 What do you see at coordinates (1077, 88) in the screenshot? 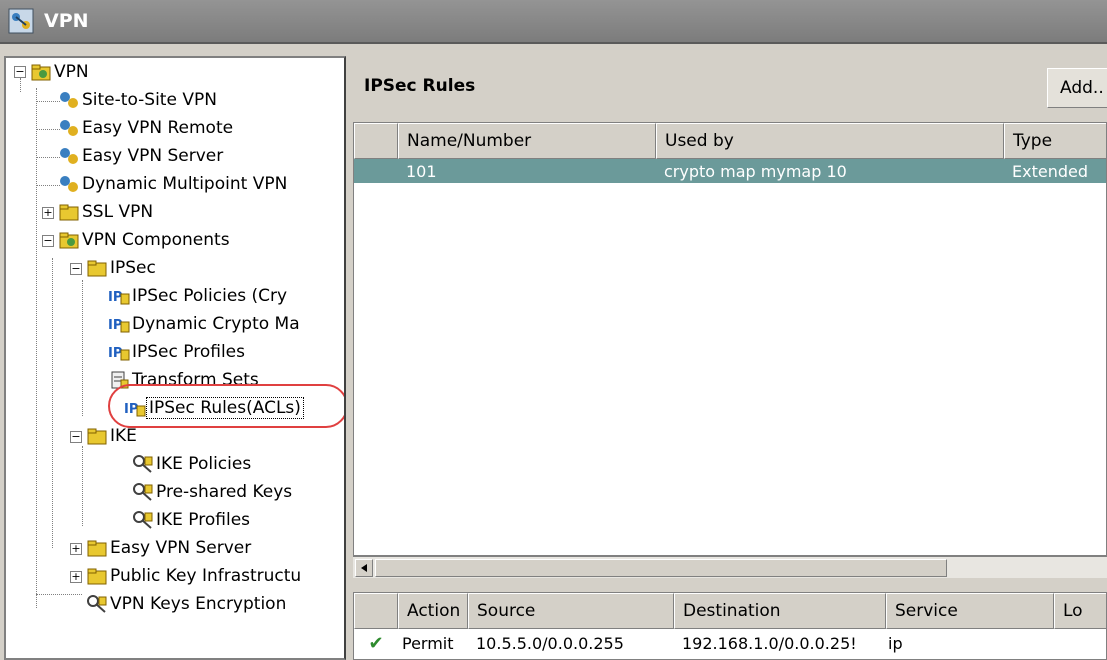
I see `add-button: Add..` at bounding box center [1077, 88].